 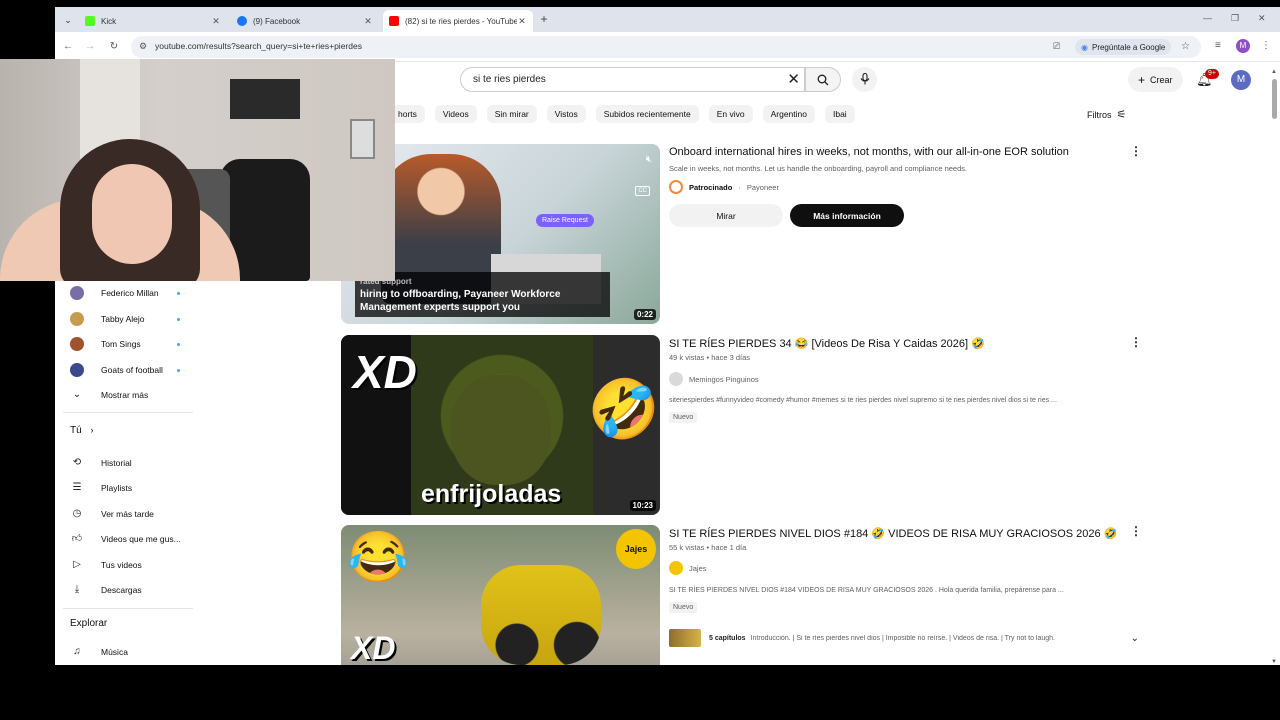 I want to click on tab-youtube: (82) si te ries pierdes - YouTube ✕, so click(x=458, y=21).